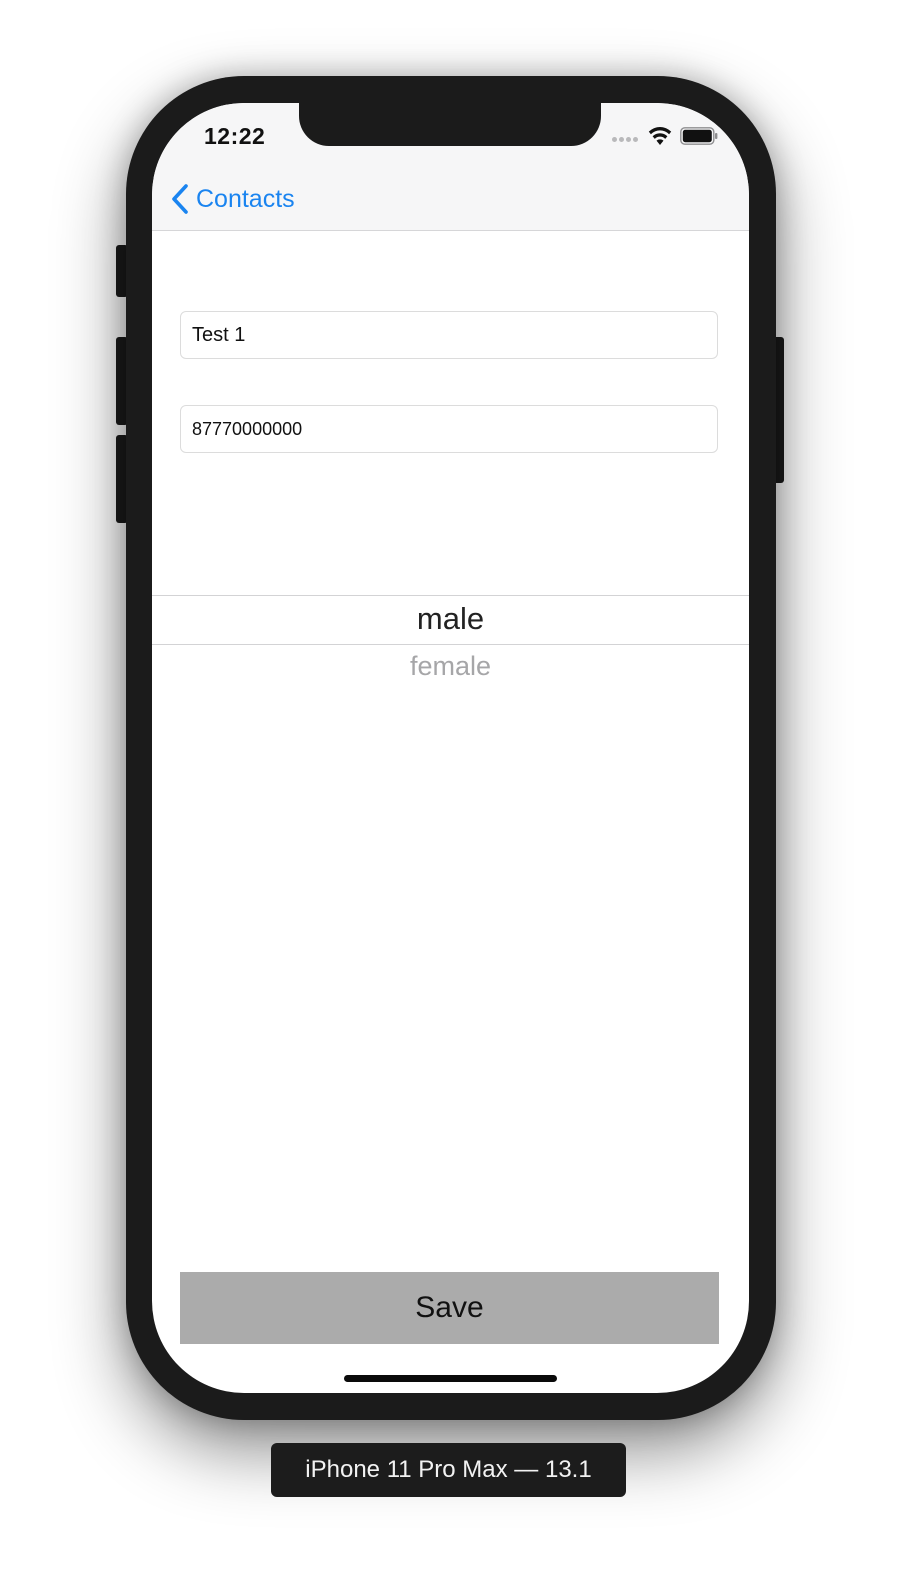  What do you see at coordinates (245, 198) in the screenshot?
I see `back-button-label: Contacts` at bounding box center [245, 198].